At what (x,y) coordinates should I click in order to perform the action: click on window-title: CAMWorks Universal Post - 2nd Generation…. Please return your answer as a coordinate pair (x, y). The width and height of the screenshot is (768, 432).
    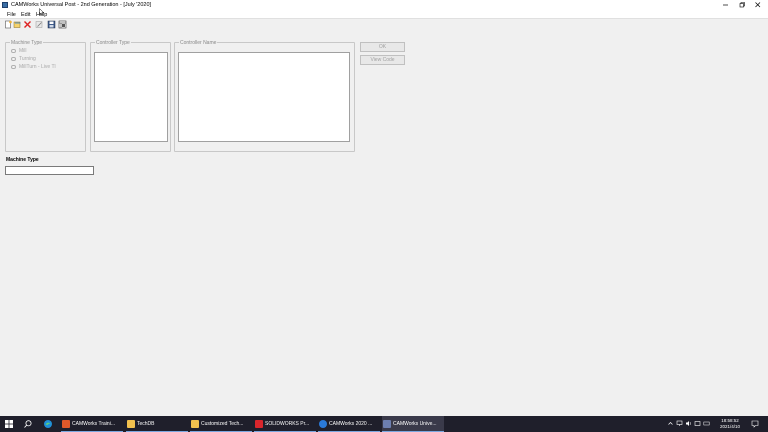
    Looking at the image, I should click on (81, 4).